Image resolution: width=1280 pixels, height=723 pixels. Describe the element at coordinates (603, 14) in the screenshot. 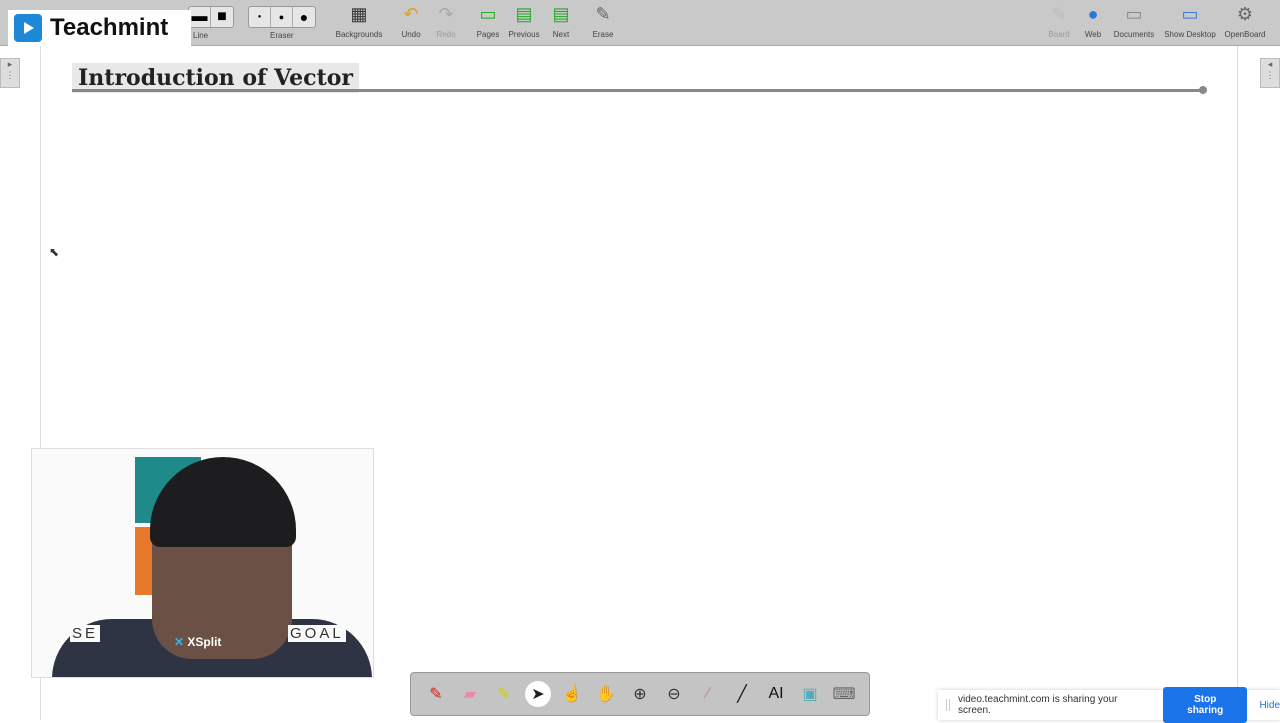

I see `erase-all-icon: ✎` at that location.